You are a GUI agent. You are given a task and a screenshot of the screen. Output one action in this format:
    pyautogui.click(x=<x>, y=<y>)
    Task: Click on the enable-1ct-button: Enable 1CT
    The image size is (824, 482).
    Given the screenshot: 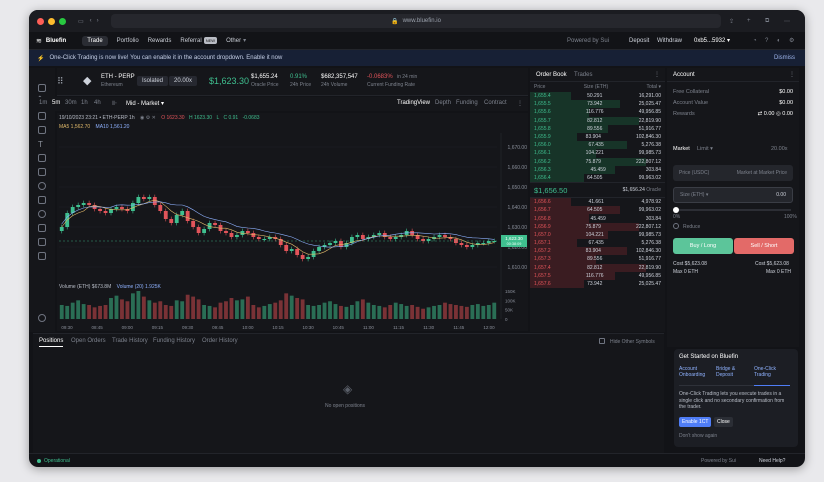 What is the action you would take?
    pyautogui.click(x=695, y=422)
    